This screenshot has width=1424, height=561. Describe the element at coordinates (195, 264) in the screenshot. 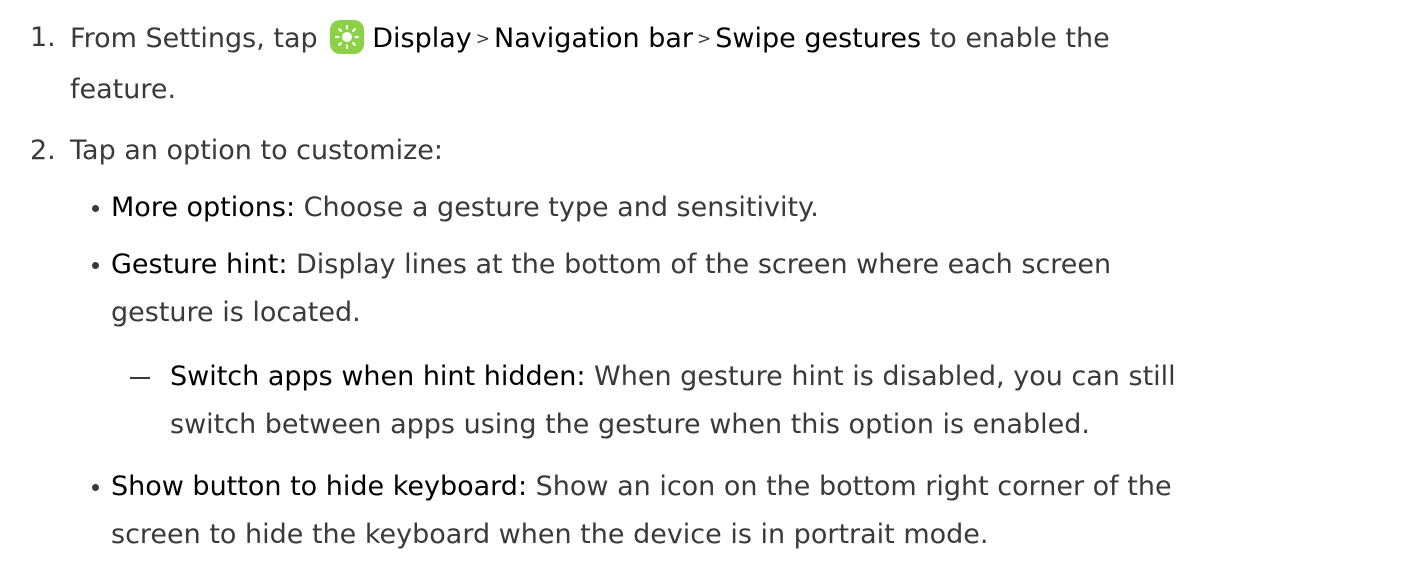

I see `gesture-hint-label: Gesture hint` at that location.